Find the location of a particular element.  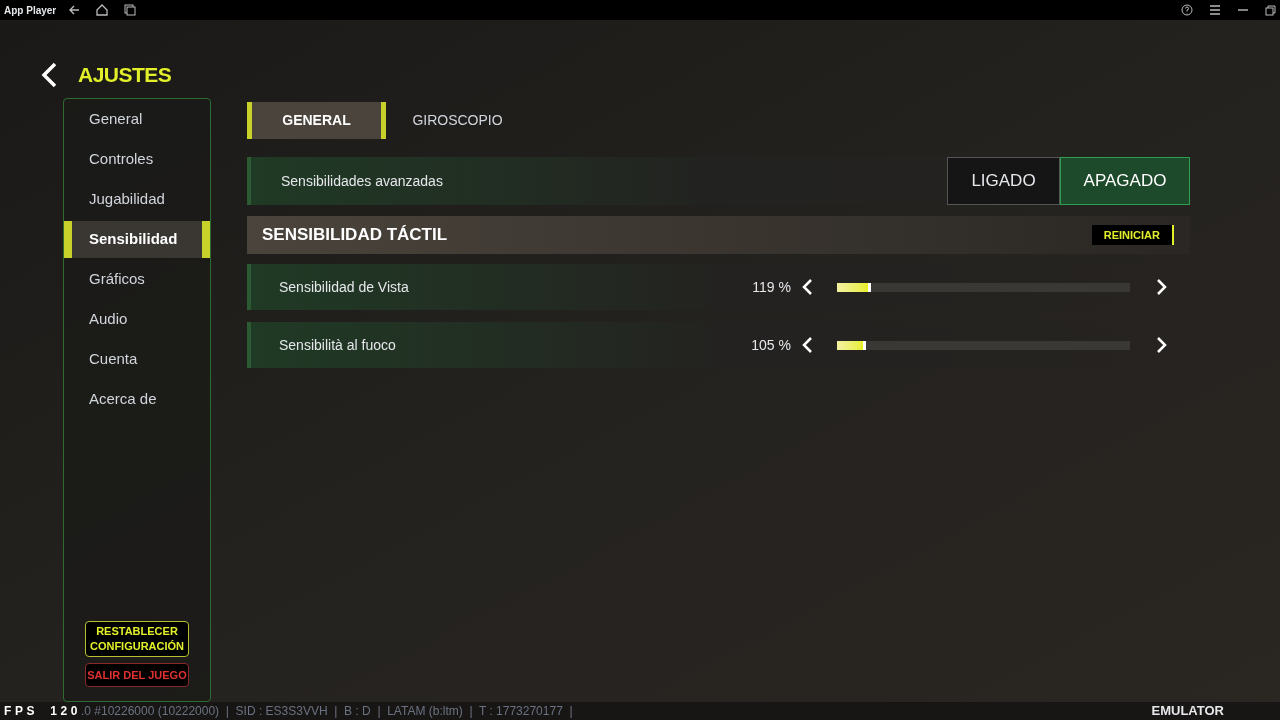

section-title: SENSIBILIDAD TÁCTIL is located at coordinates (355, 235).